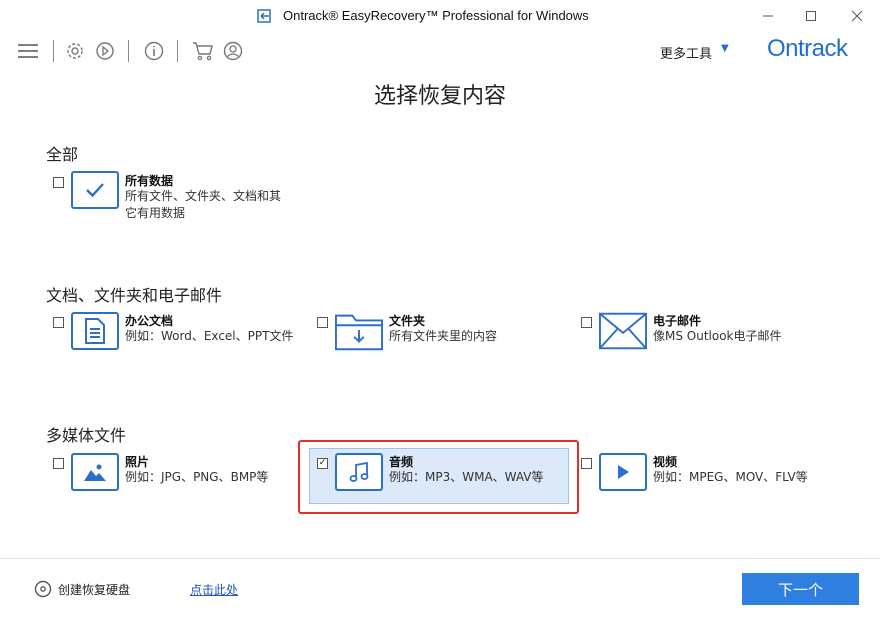 Image resolution: width=880 pixels, height=620 pixels. What do you see at coordinates (58, 463) in the screenshot?
I see `photos-checkbox` at bounding box center [58, 463].